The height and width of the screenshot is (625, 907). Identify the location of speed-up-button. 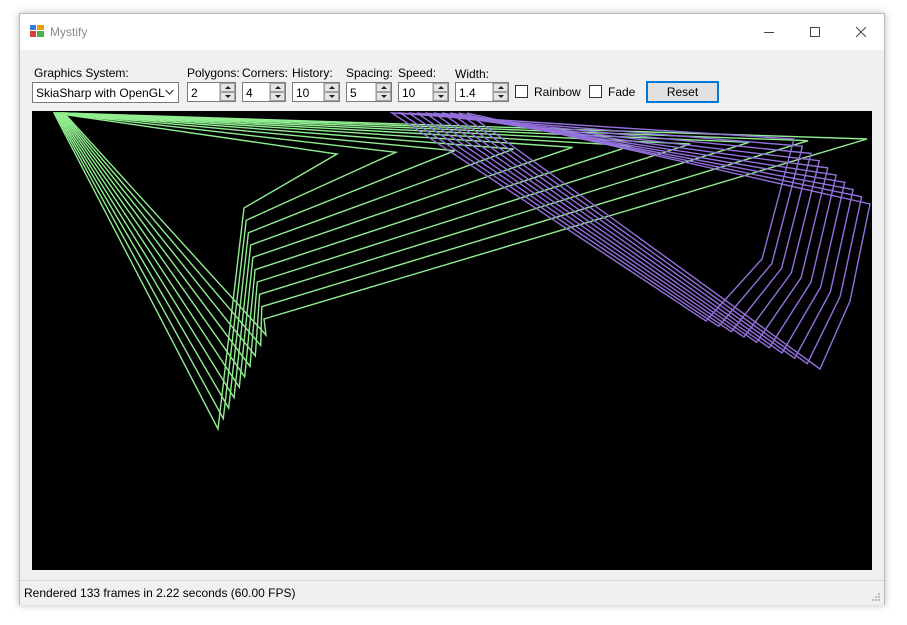
(440, 87).